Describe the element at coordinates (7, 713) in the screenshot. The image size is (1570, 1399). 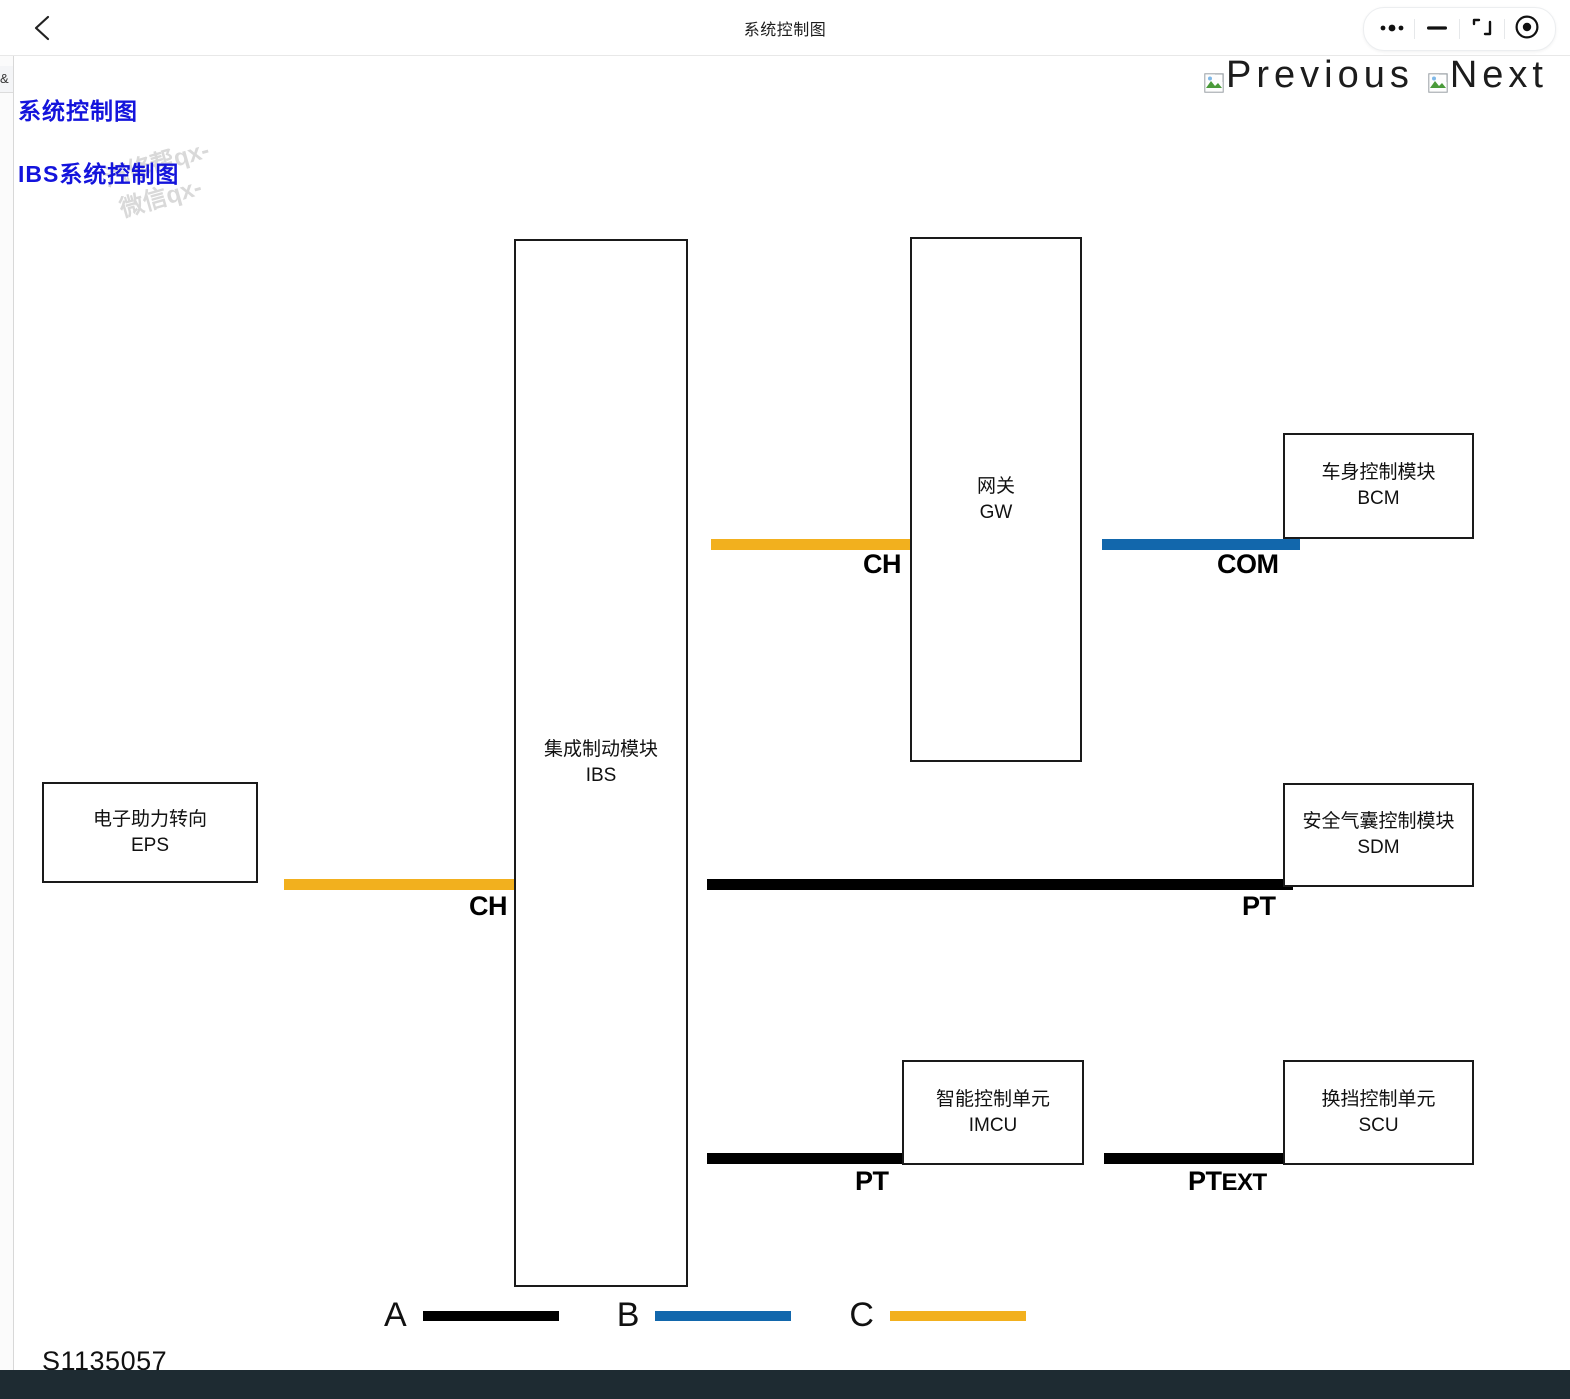
I see `collapsed-sidebar: &` at that location.